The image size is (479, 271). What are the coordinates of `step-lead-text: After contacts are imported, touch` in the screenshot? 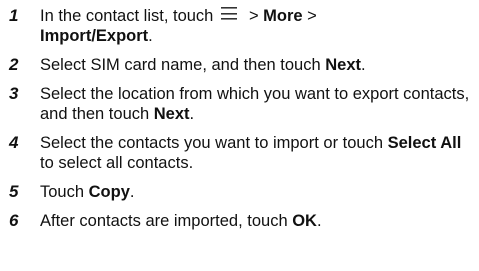 It's located at (166, 221).